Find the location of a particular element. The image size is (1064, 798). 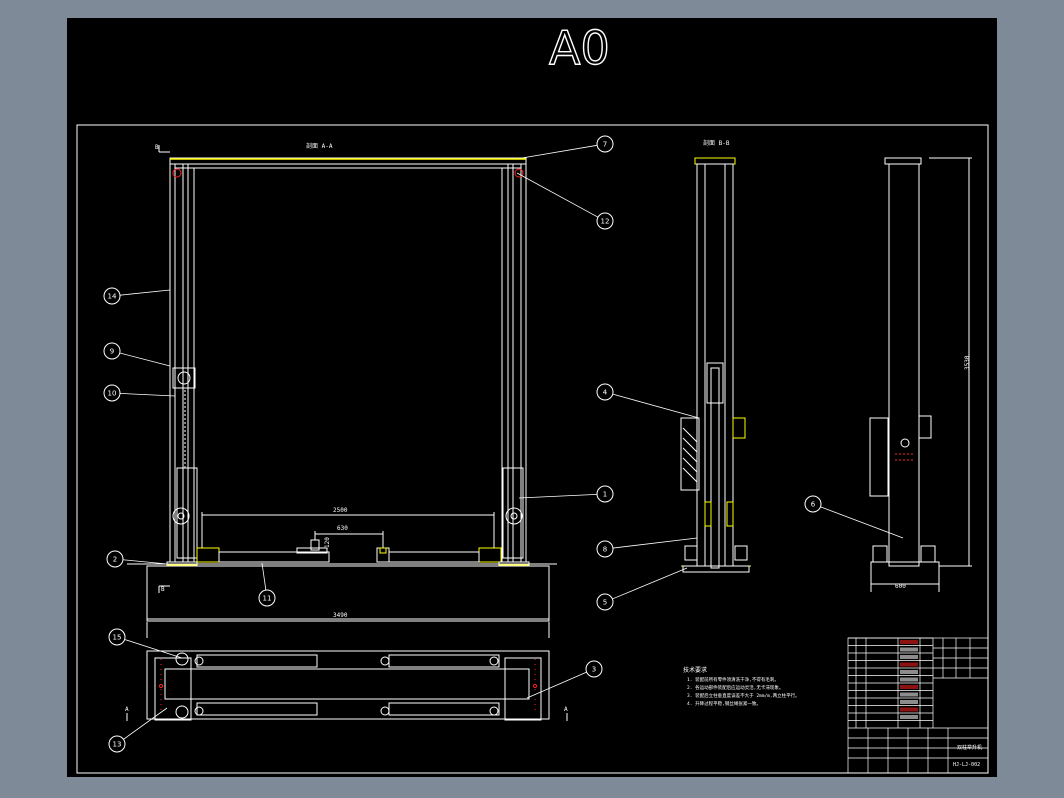

dim-gap: 630 is located at coordinates (342, 528).